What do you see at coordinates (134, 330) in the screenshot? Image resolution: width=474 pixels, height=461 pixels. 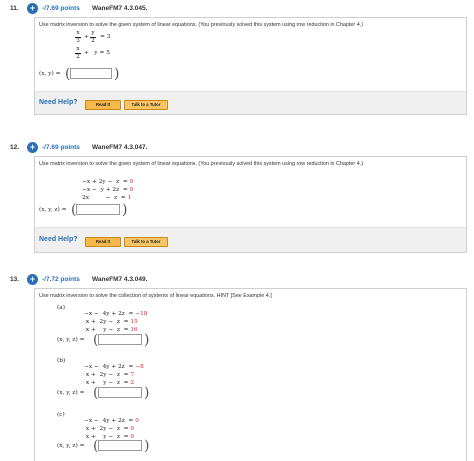 I see `equation-rhs: 16` at bounding box center [134, 330].